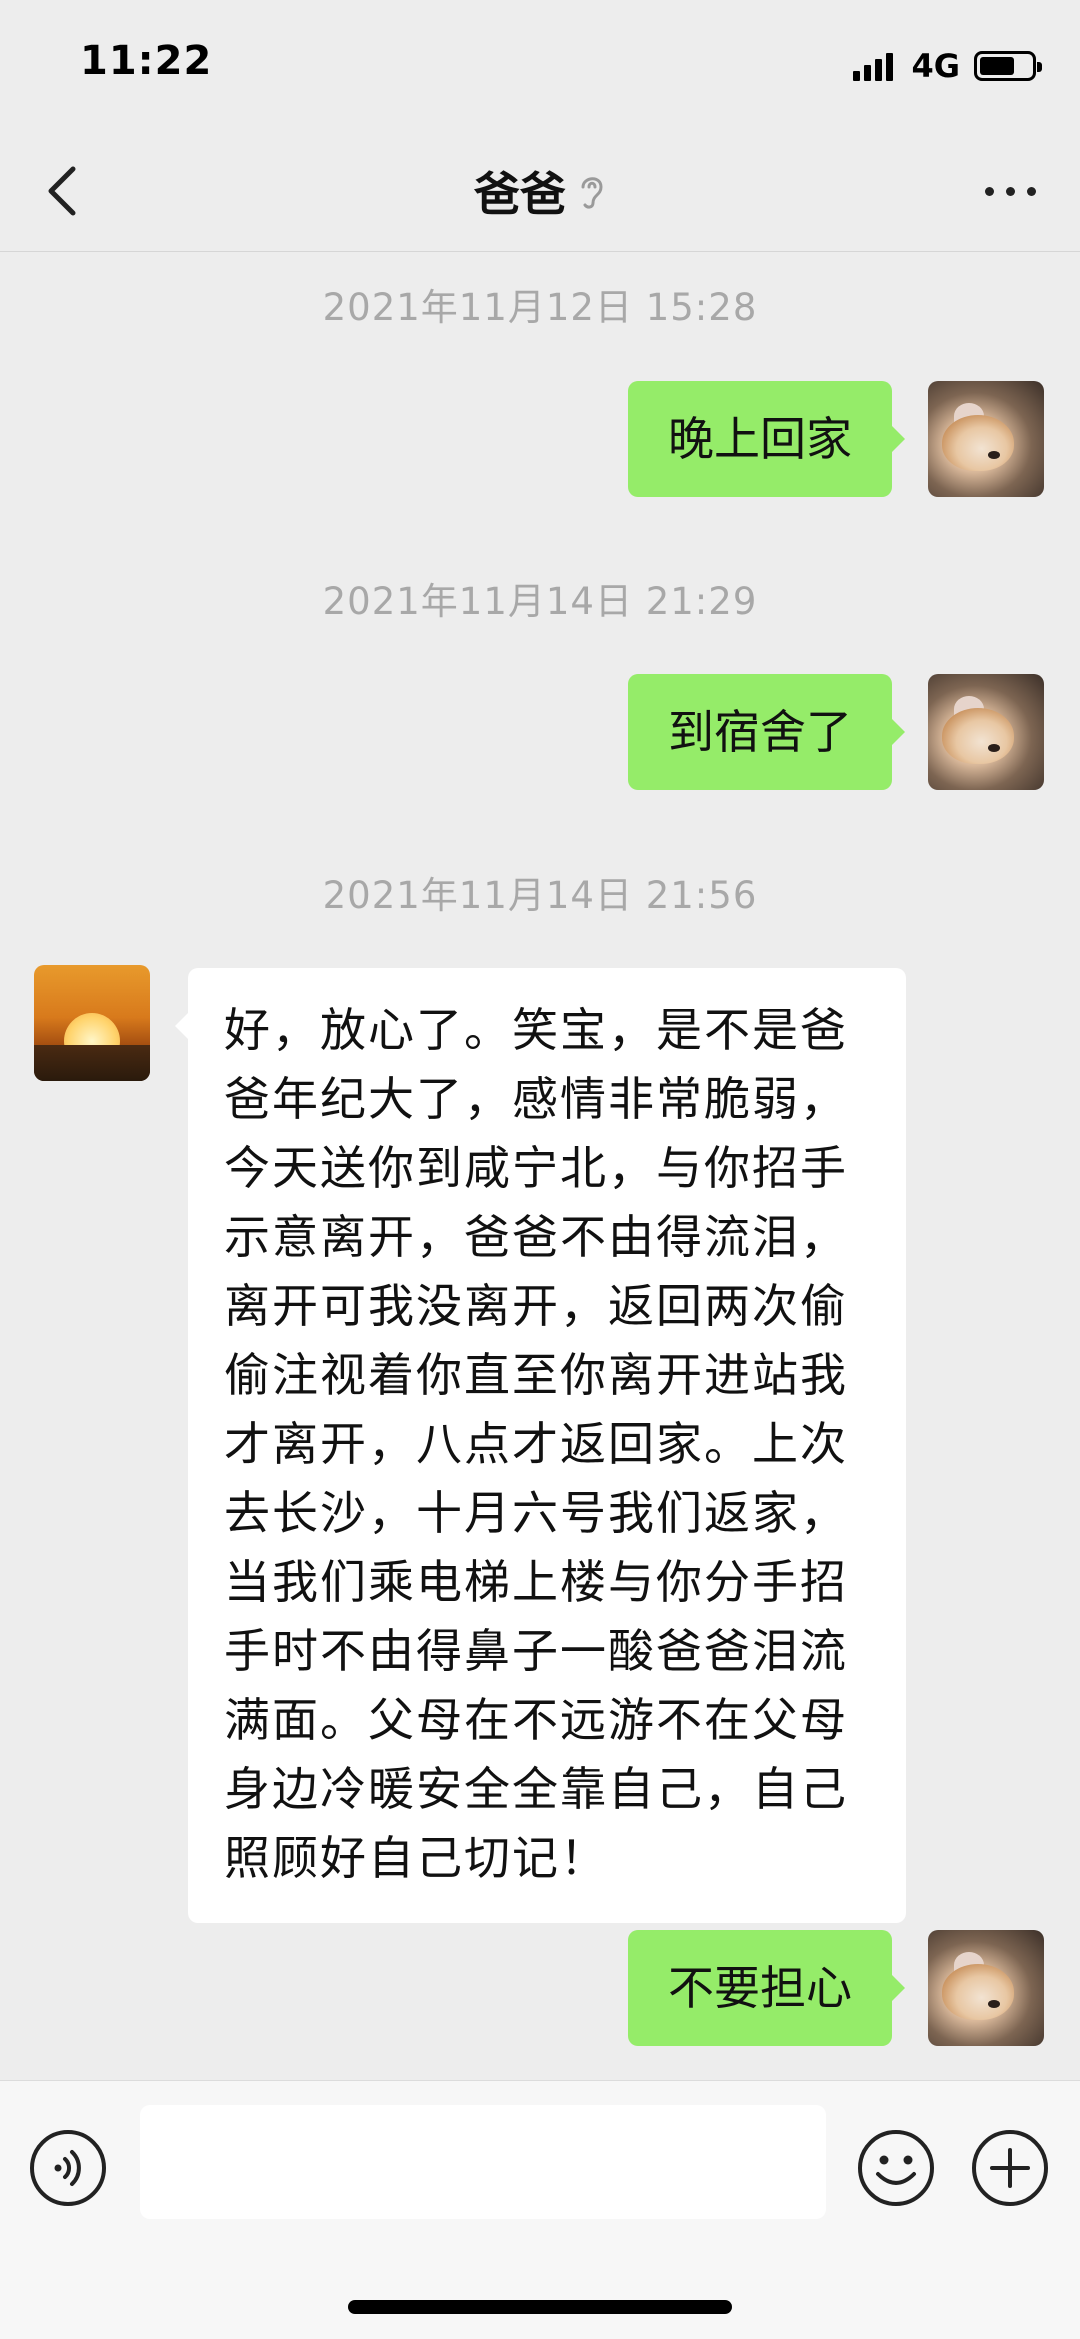 Image resolution: width=1080 pixels, height=2339 pixels. Describe the element at coordinates (416, 1858) in the screenshot. I see `message-line: 照顾好自己切记！` at that location.